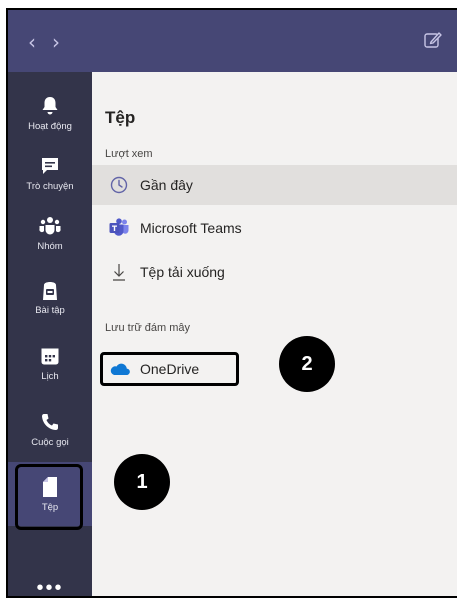 The width and height of the screenshot is (457, 599). What do you see at coordinates (169, 369) in the screenshot?
I see `highlight-box-onedrive` at bounding box center [169, 369].